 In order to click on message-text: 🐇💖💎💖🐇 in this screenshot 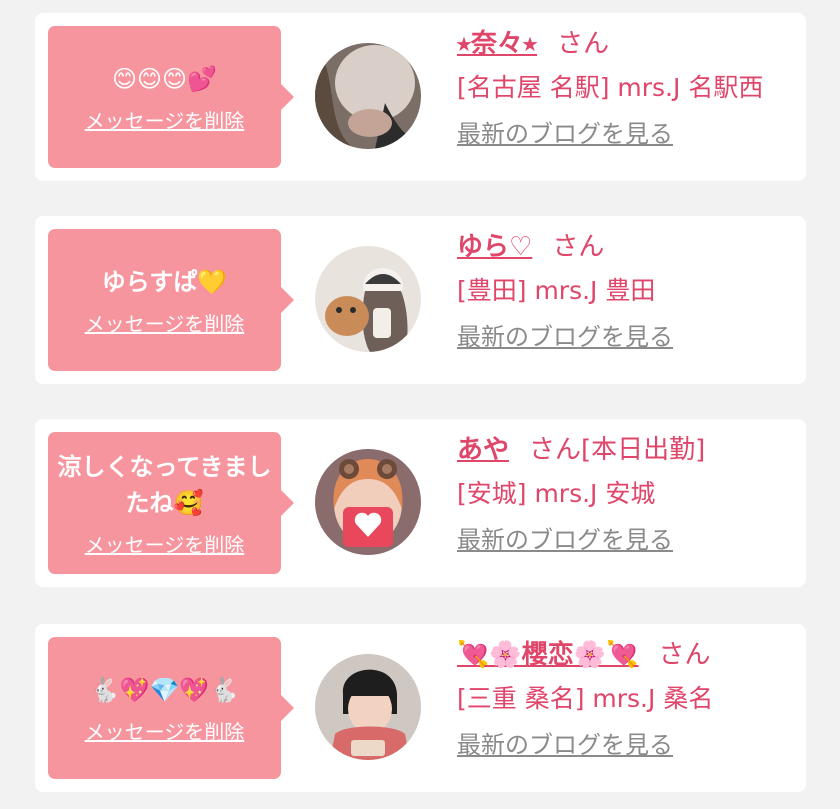, I will do `click(164, 689)`.